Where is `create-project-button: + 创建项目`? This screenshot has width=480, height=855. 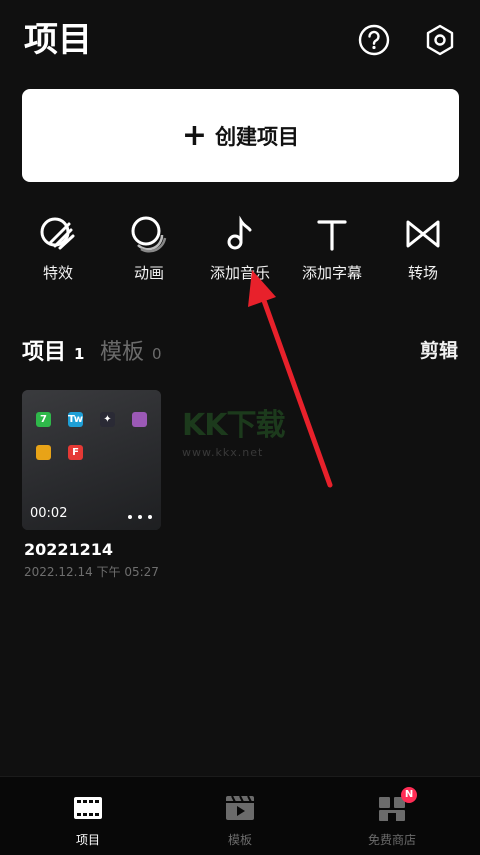
create-project-button: + 创建项目 is located at coordinates (240, 135).